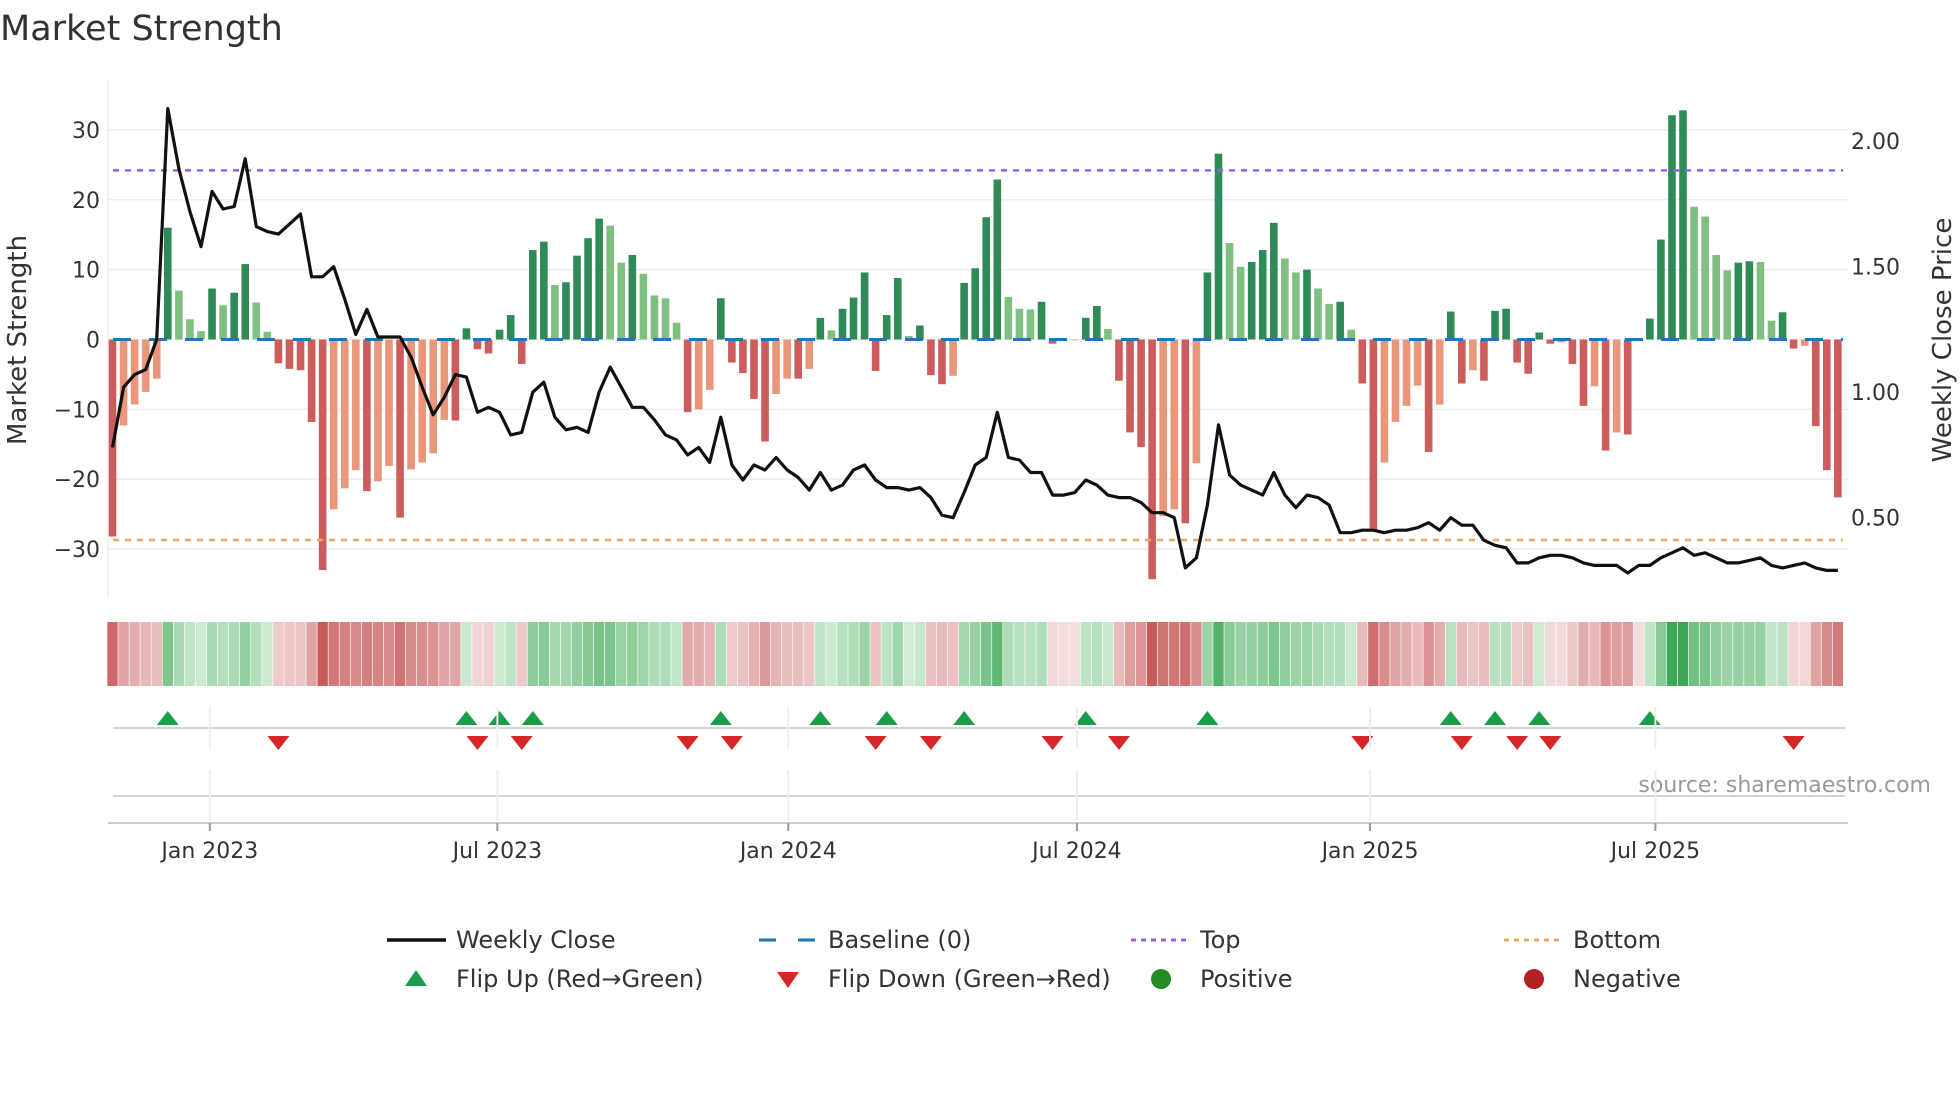  Describe the element at coordinates (975, 654) in the screenshot. I see `strength-heat-strip` at that location.